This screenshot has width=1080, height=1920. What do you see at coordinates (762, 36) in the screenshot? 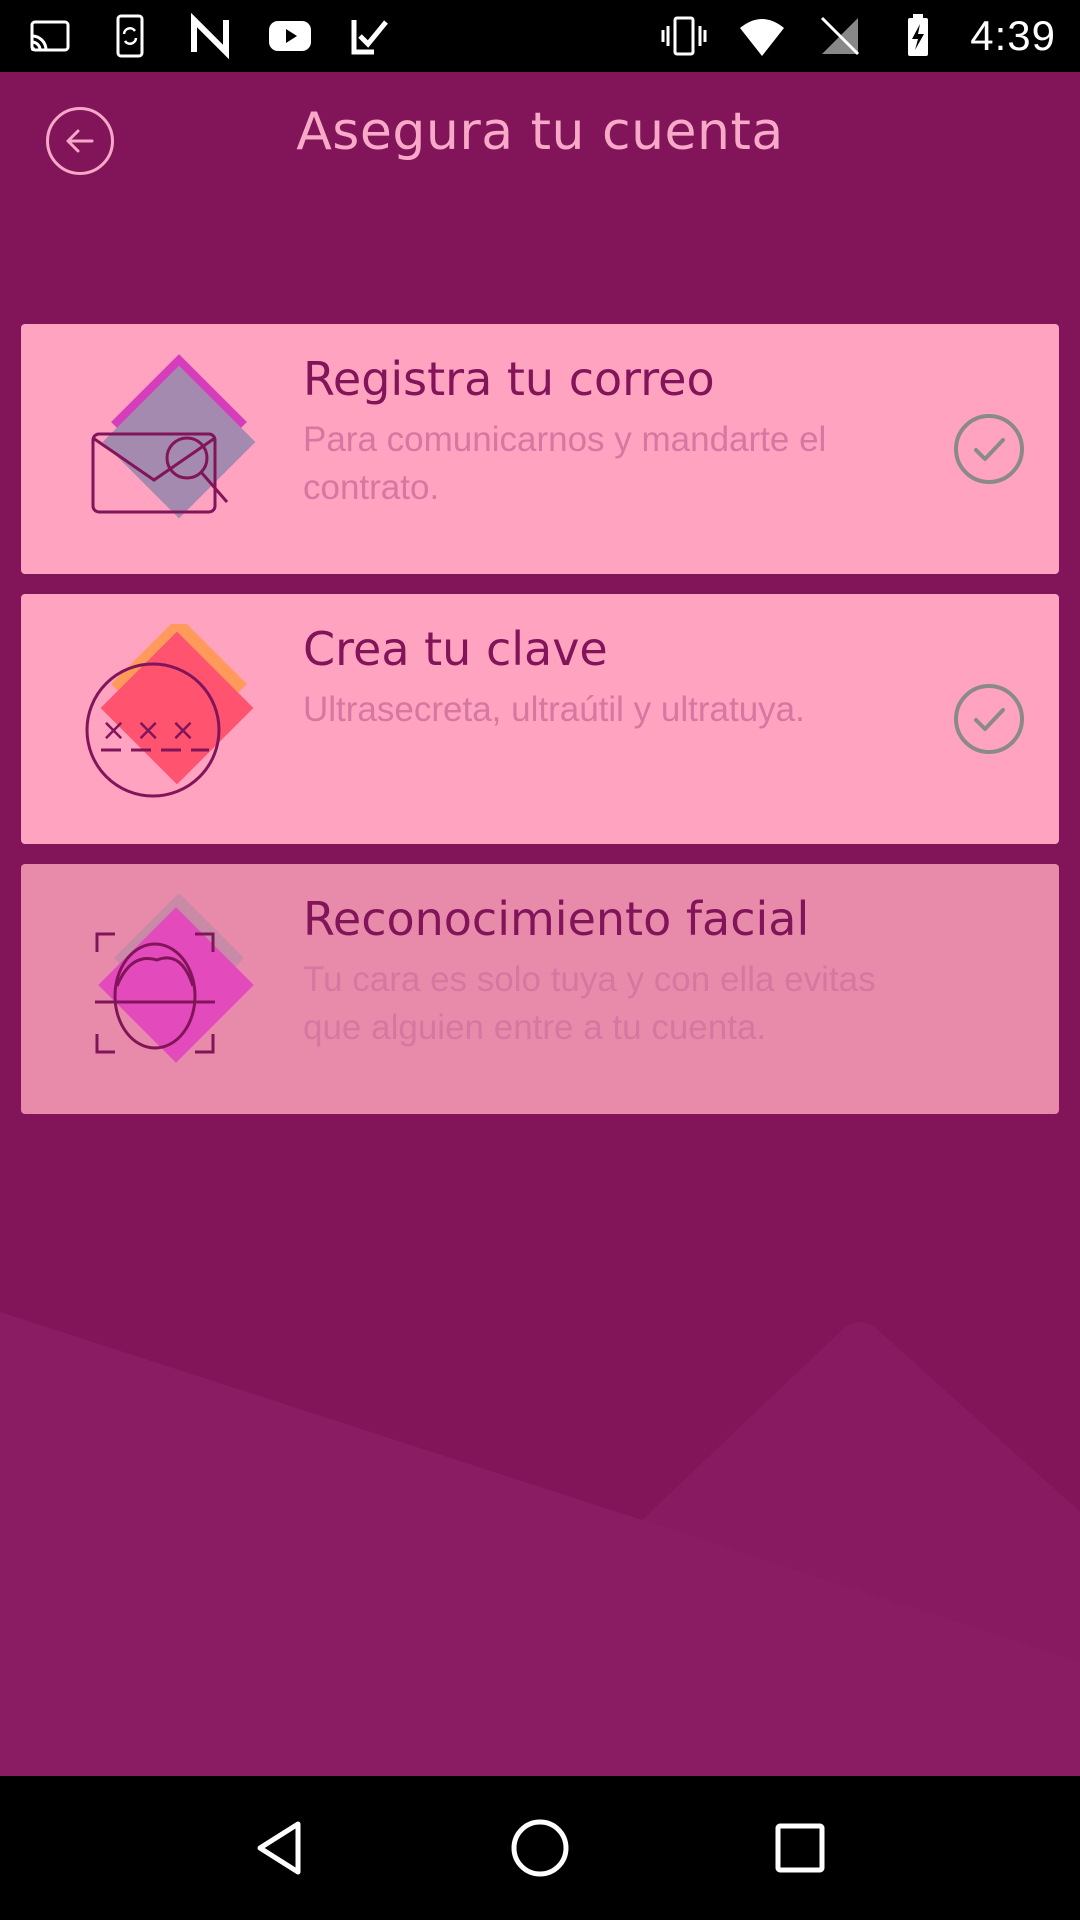
I see `wifi-icon` at bounding box center [762, 36].